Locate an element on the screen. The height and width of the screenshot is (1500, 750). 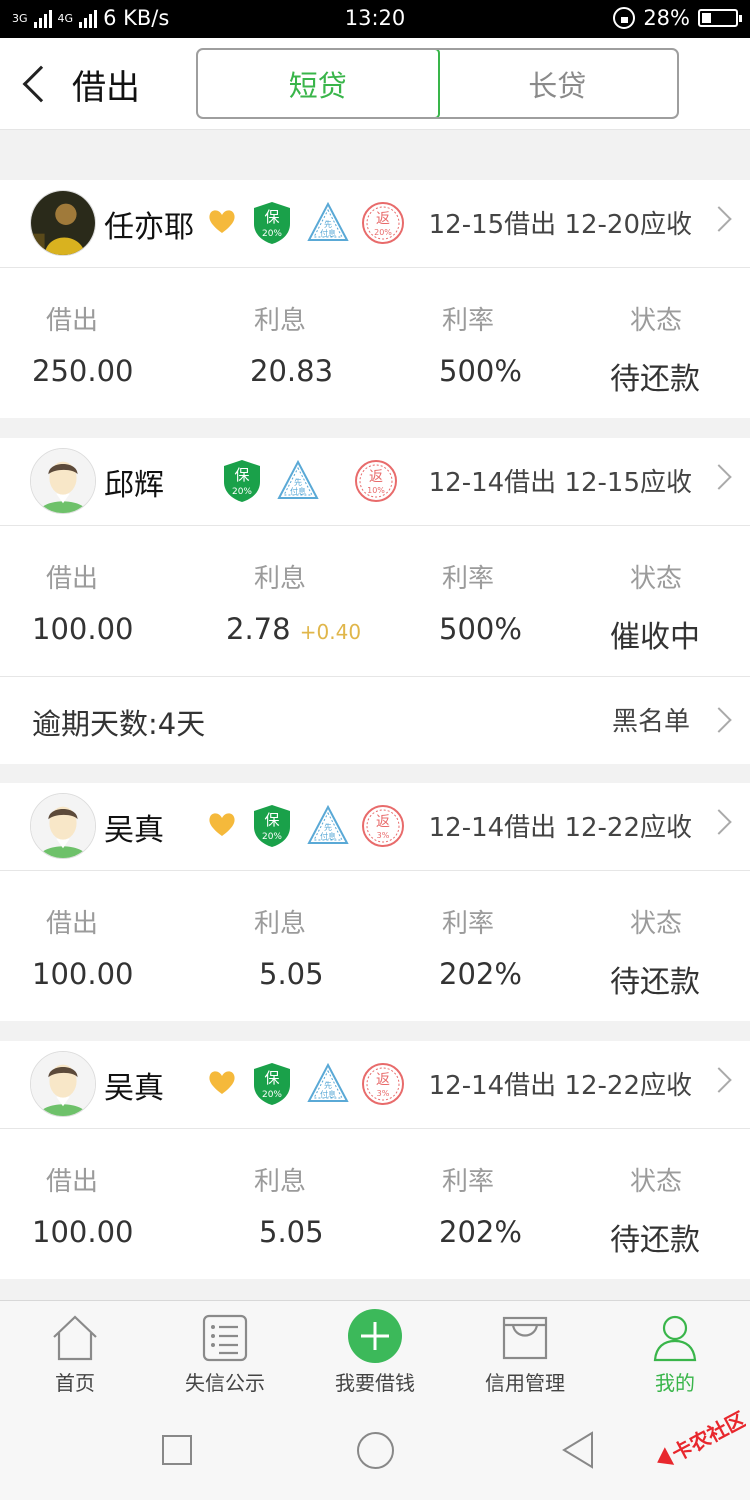
rebate-badge-icon: 返 10% is located at coordinates (376, 481).